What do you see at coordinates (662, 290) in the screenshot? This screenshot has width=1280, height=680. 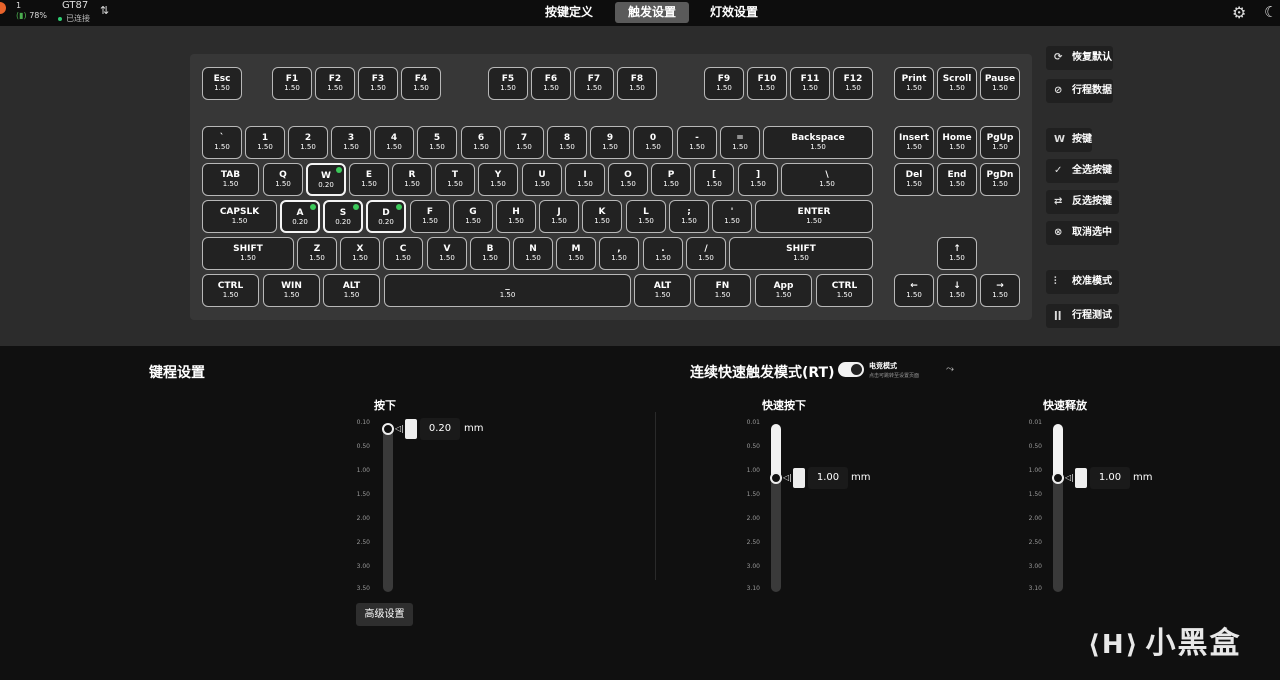 I see `key-80: ALT 1.50` at bounding box center [662, 290].